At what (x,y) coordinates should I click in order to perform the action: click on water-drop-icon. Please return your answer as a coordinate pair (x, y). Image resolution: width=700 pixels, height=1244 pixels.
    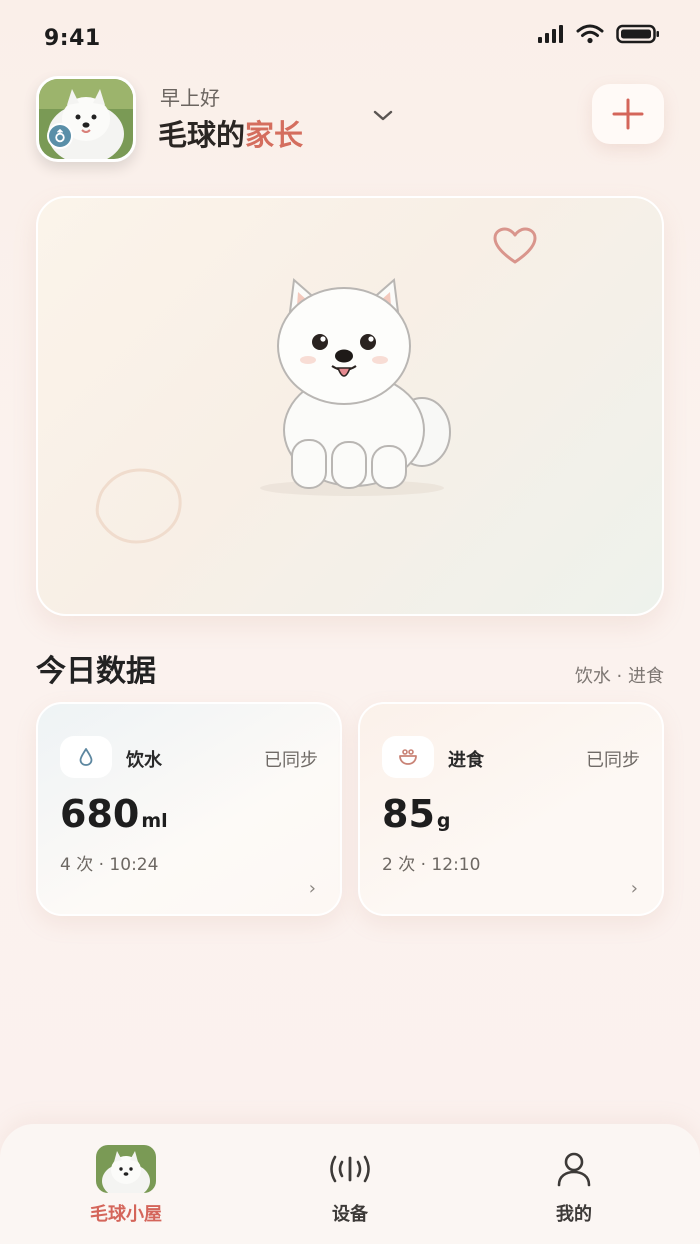
    Looking at the image, I should click on (86, 757).